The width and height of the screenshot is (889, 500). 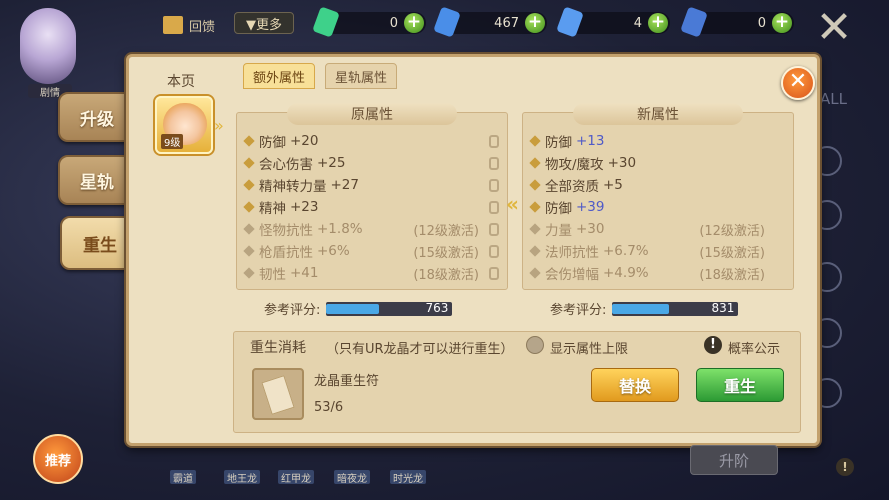 What do you see at coordinates (657, 207) in the screenshot?
I see `attribute-row: 防御 +39` at bounding box center [657, 207].